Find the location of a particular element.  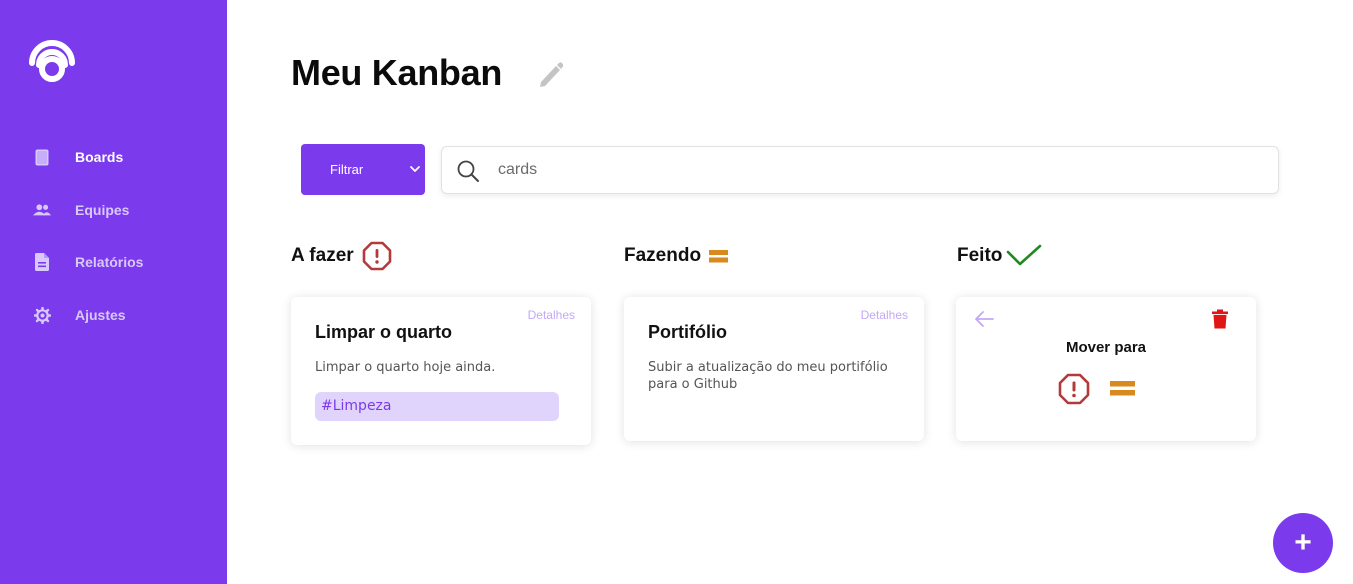

search-icon is located at coordinates (468, 171).